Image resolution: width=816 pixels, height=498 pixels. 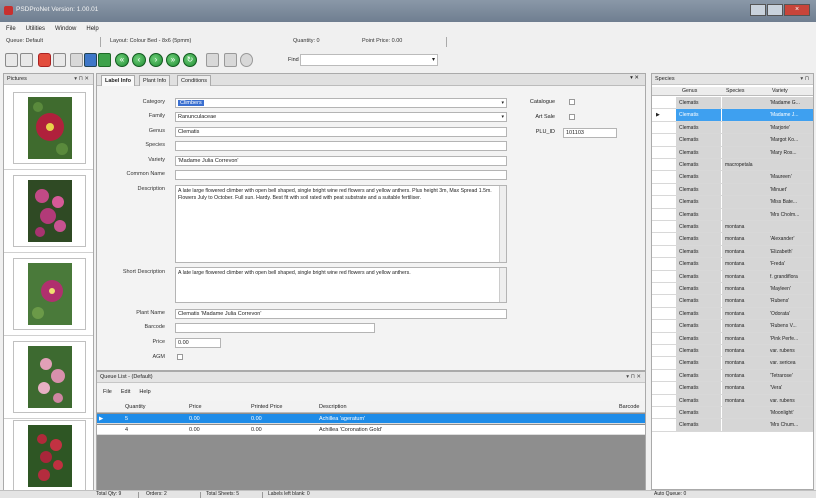 I want to click on price-field: 0.00, so click(x=198, y=343).